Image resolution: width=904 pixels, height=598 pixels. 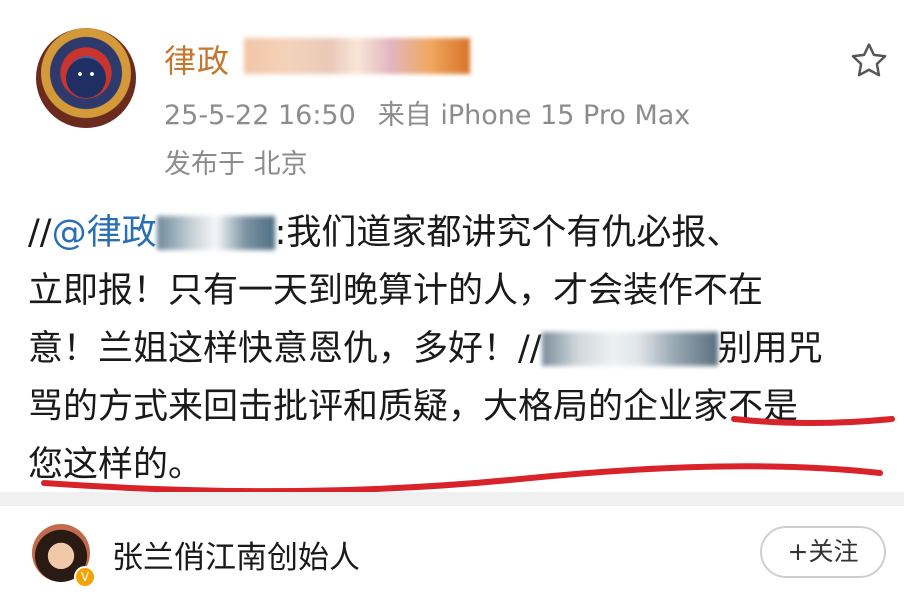 What do you see at coordinates (425, 349) in the screenshot?
I see `content-line: 意！兰姐这样快意恩仇，多好！//别用咒` at bounding box center [425, 349].